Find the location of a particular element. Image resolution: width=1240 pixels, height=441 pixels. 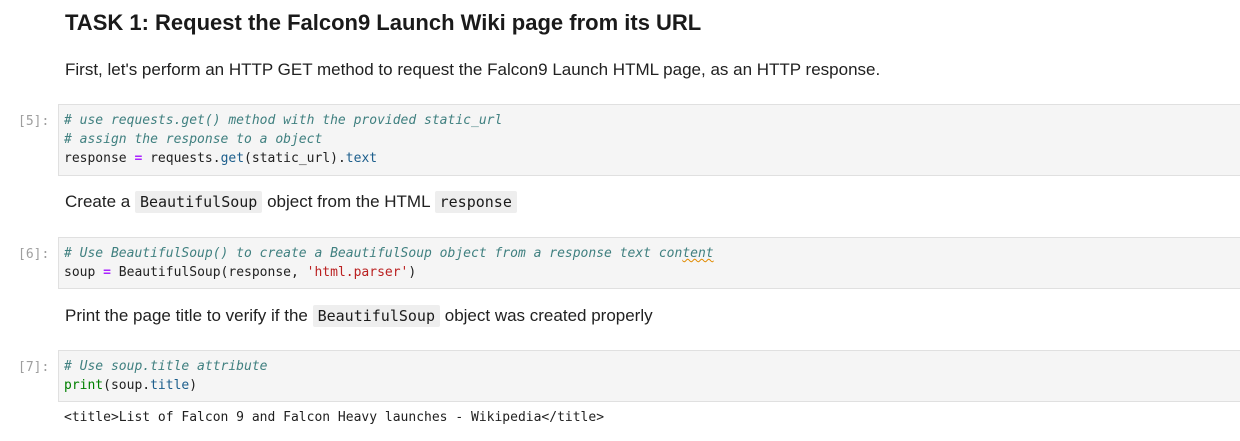

cell-6-comment-spellcheck: tent is located at coordinates (698, 253).